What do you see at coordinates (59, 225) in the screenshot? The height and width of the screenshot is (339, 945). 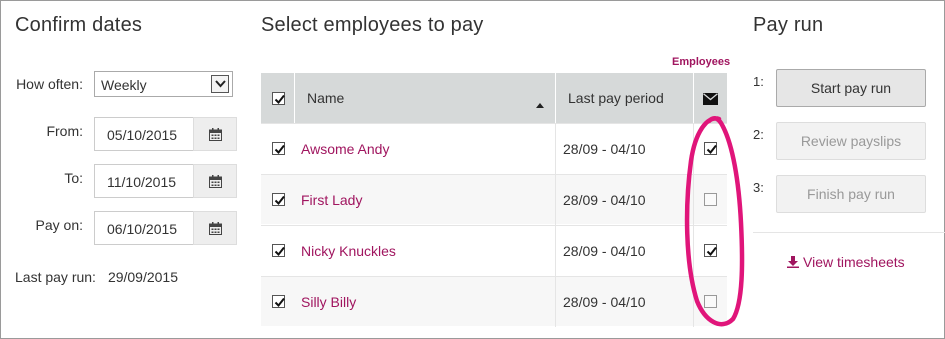 I see `pay-on-label: Pay on:` at bounding box center [59, 225].